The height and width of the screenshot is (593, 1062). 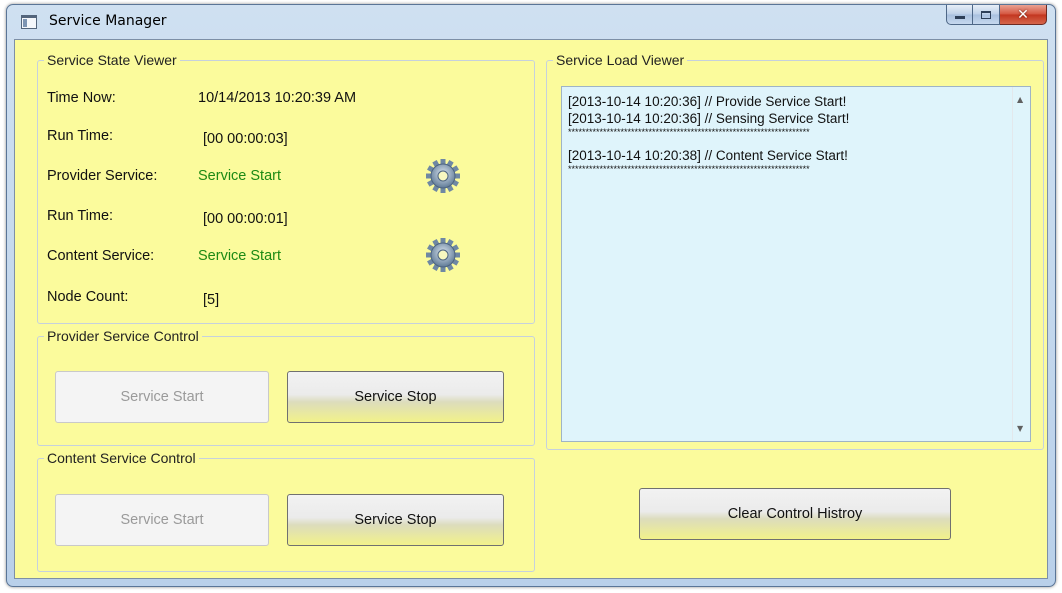 I want to click on content-service-stop-button: Service Stop, so click(x=395, y=520).